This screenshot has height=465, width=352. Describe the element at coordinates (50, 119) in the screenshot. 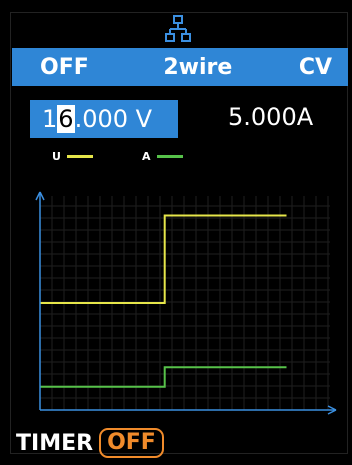

I see `voltage-prefix: 1` at that location.